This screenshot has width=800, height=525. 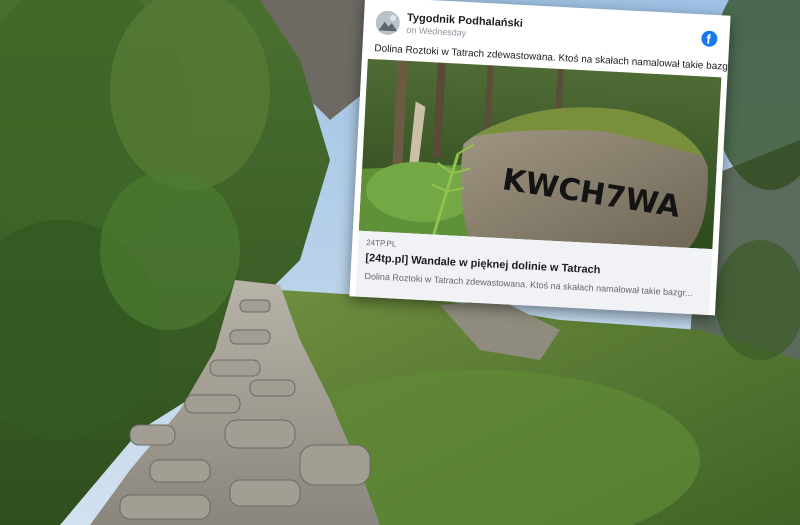 What do you see at coordinates (464, 27) in the screenshot?
I see `post-meta: Tygodnik Podhalański on Wednesday` at bounding box center [464, 27].